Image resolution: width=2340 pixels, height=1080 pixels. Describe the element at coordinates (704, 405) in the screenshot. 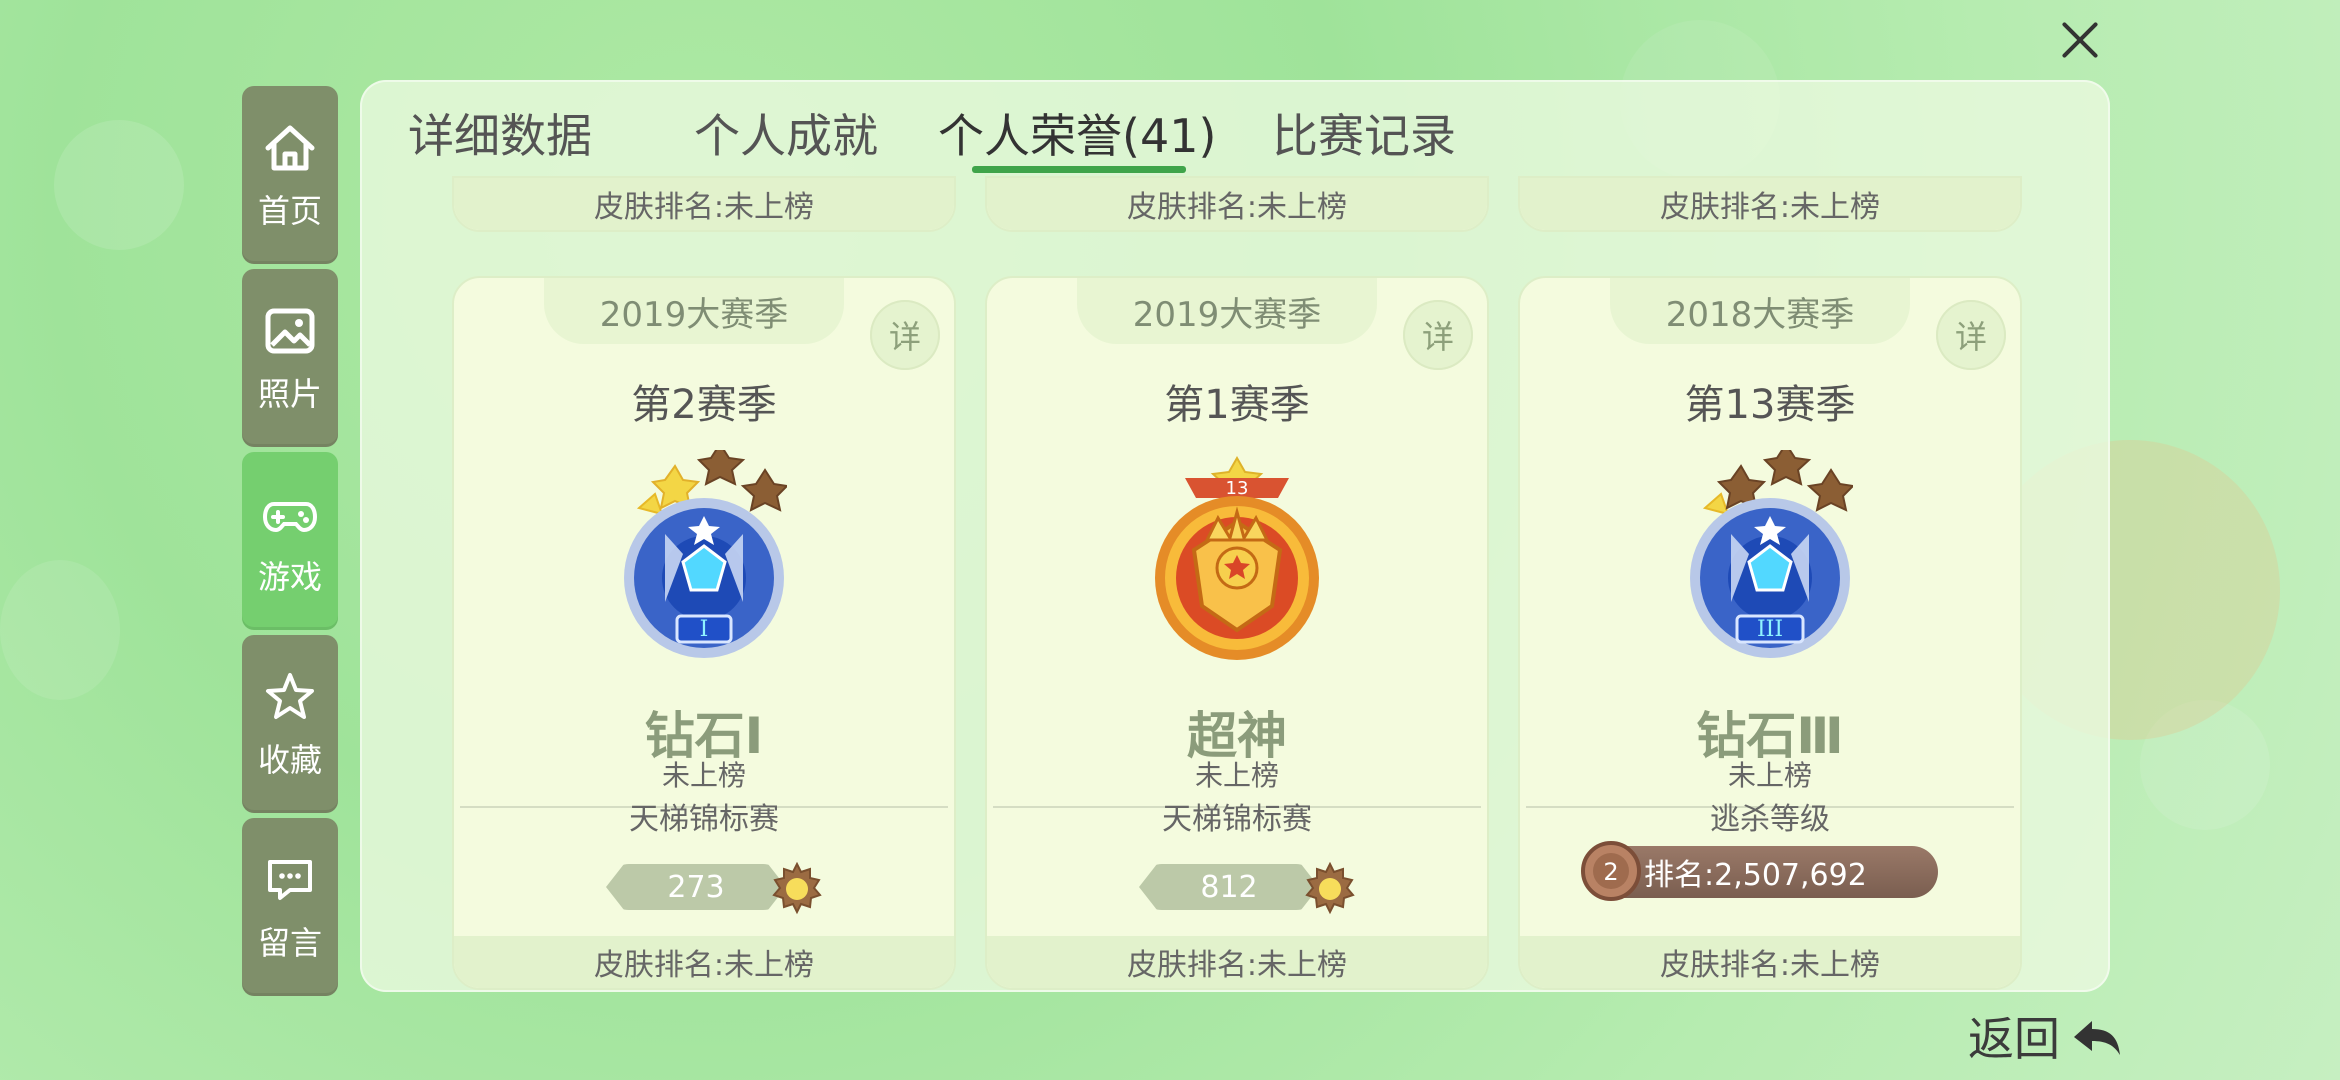

I see `season-name: 第2赛季` at that location.